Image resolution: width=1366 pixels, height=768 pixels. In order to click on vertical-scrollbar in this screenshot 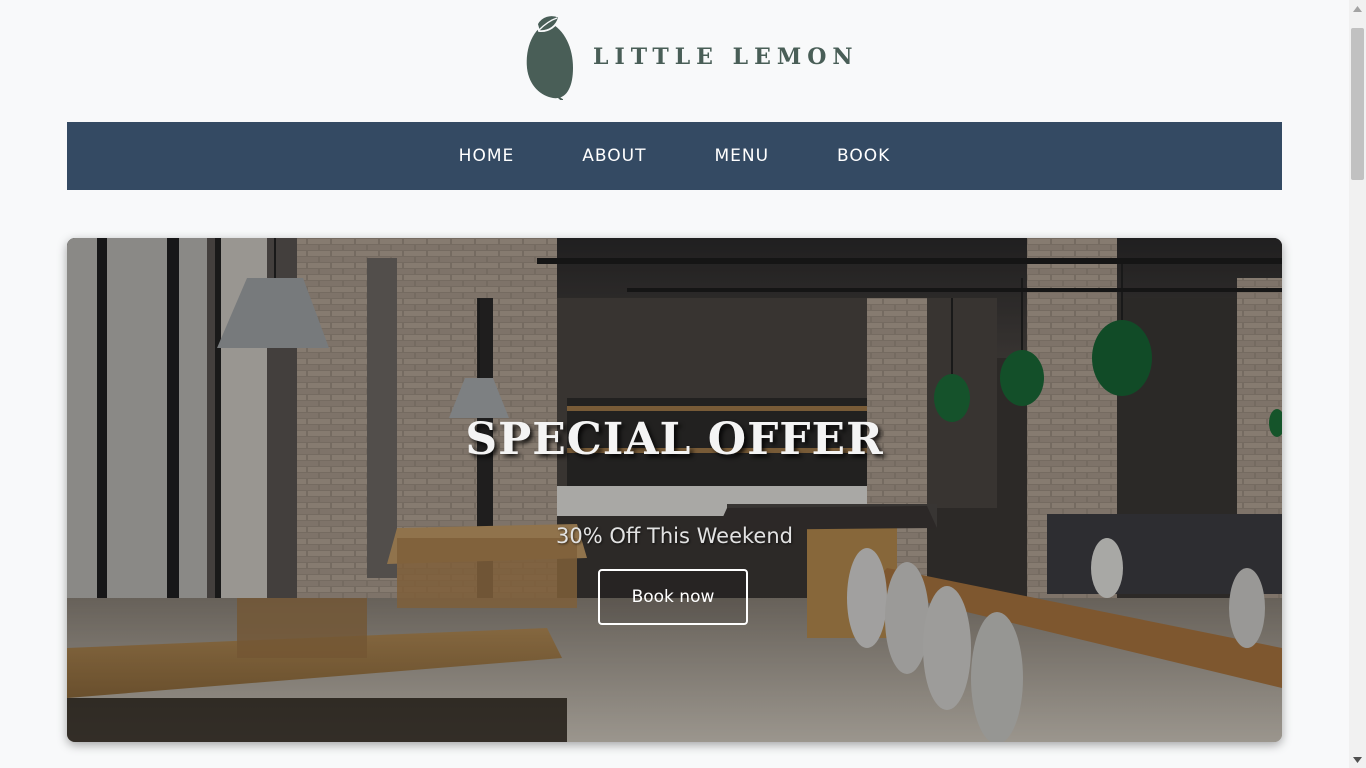, I will do `click(1357, 384)`.